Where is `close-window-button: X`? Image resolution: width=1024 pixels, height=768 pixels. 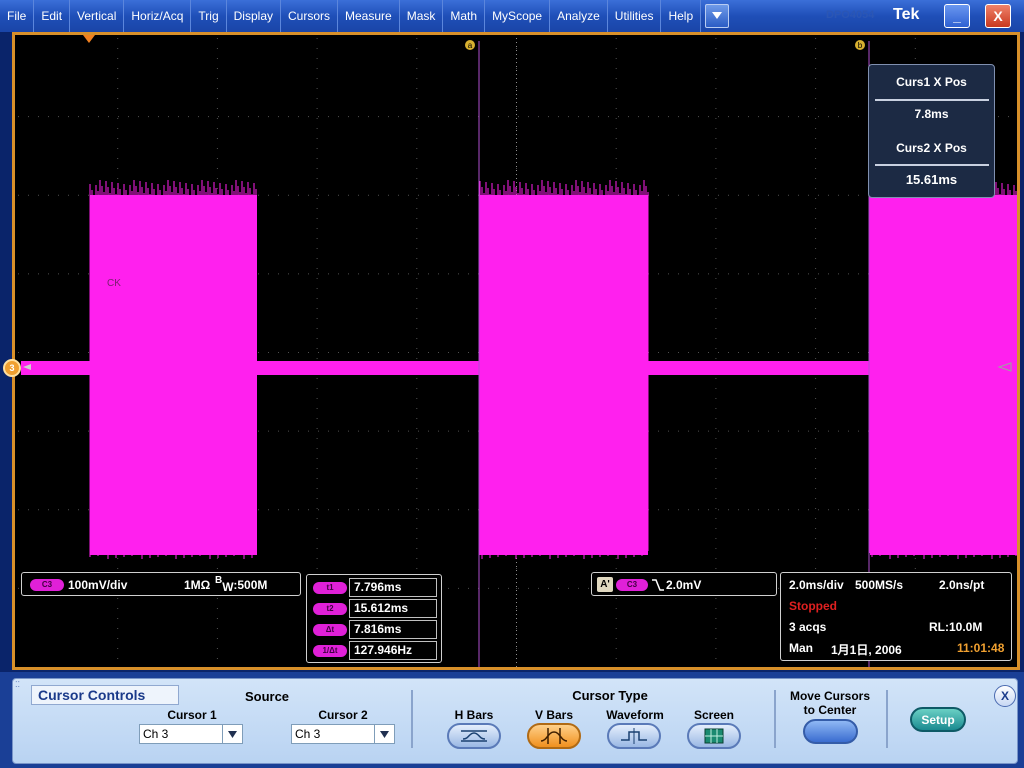 close-window-button: X is located at coordinates (998, 16).